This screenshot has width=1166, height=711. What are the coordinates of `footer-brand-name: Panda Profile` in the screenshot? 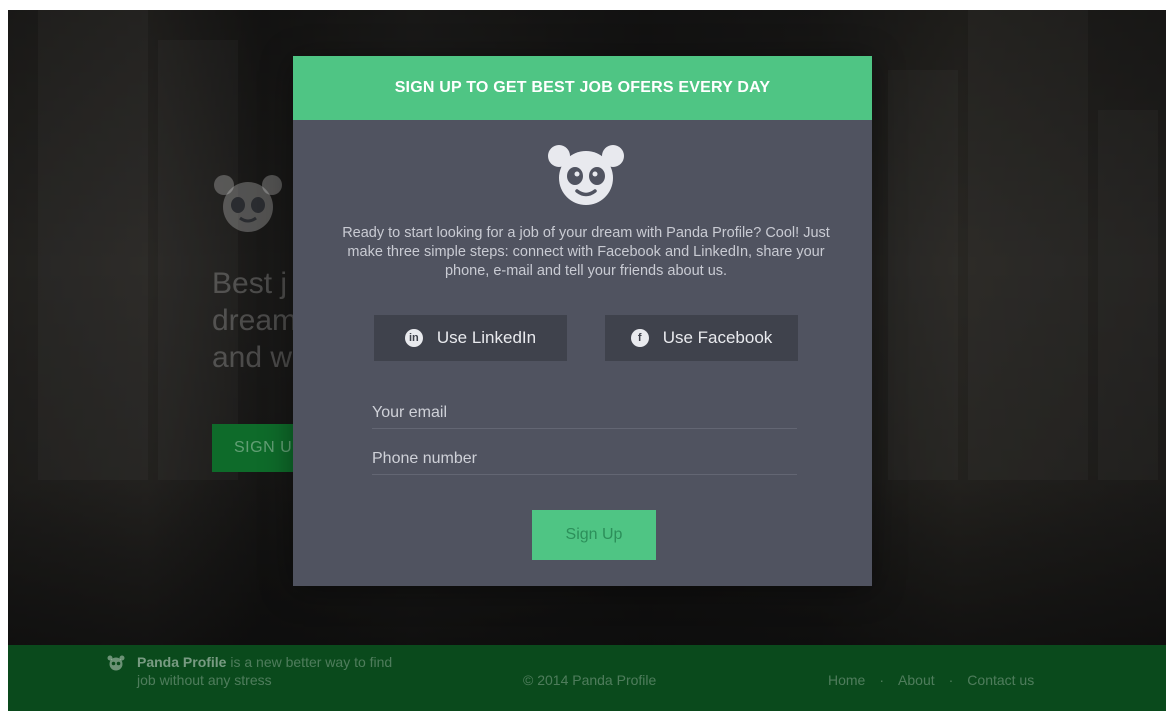 It's located at (181, 662).